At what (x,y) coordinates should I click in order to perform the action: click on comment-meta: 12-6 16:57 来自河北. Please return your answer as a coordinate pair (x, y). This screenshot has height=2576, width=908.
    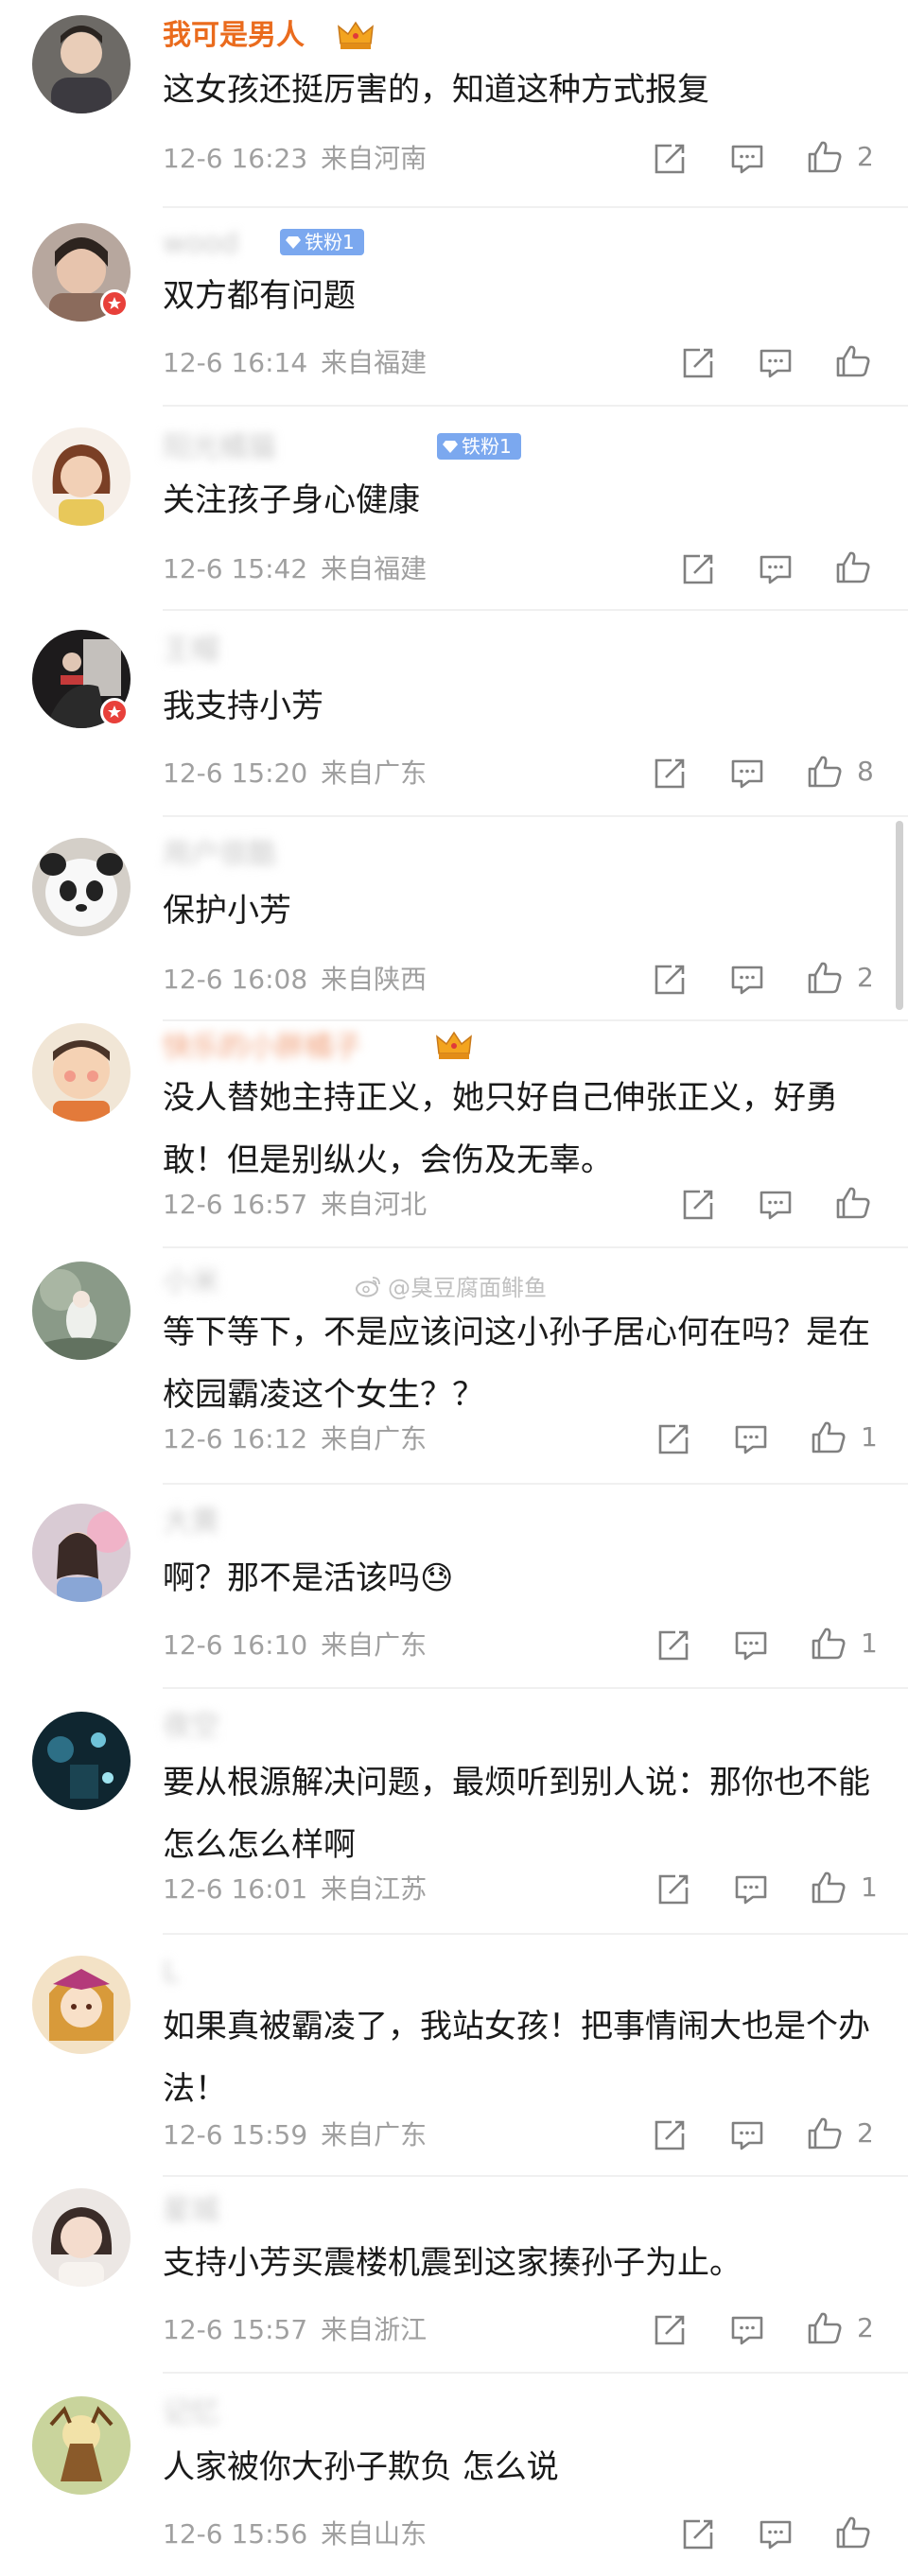
    Looking at the image, I should click on (295, 1205).